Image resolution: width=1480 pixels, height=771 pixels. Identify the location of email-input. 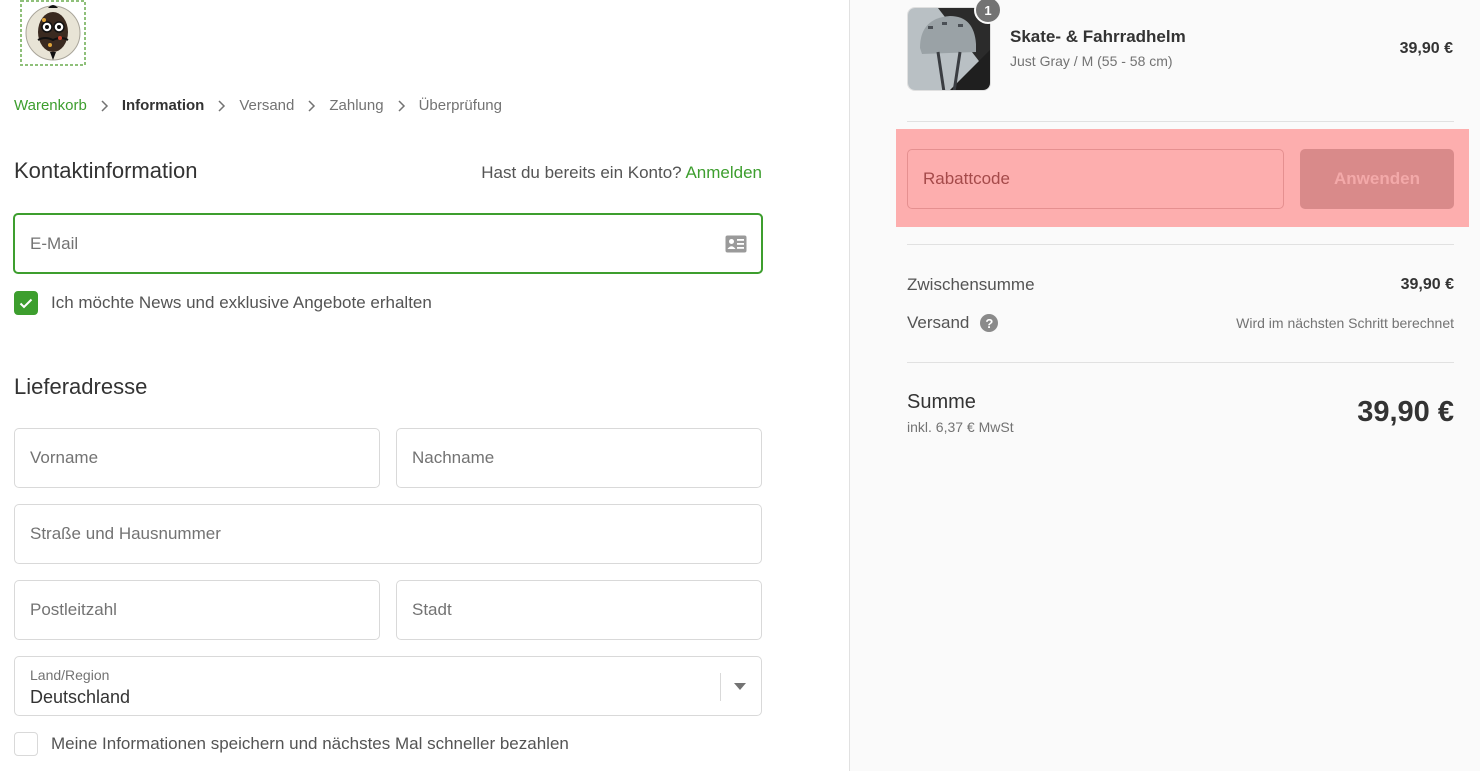
(388, 243).